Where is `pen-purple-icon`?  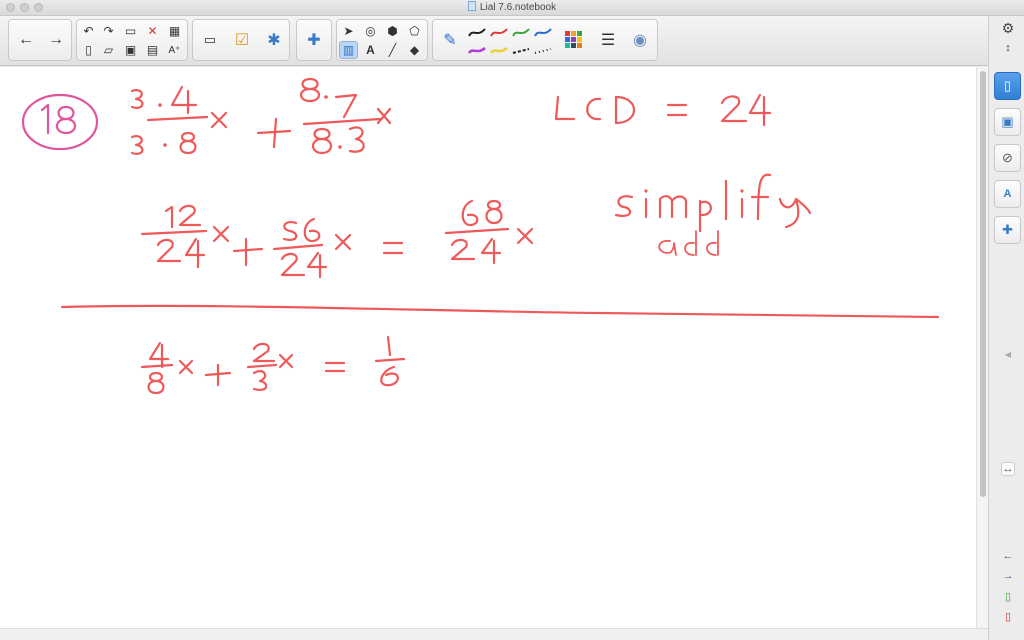
pen-purple-icon is located at coordinates (477, 51).